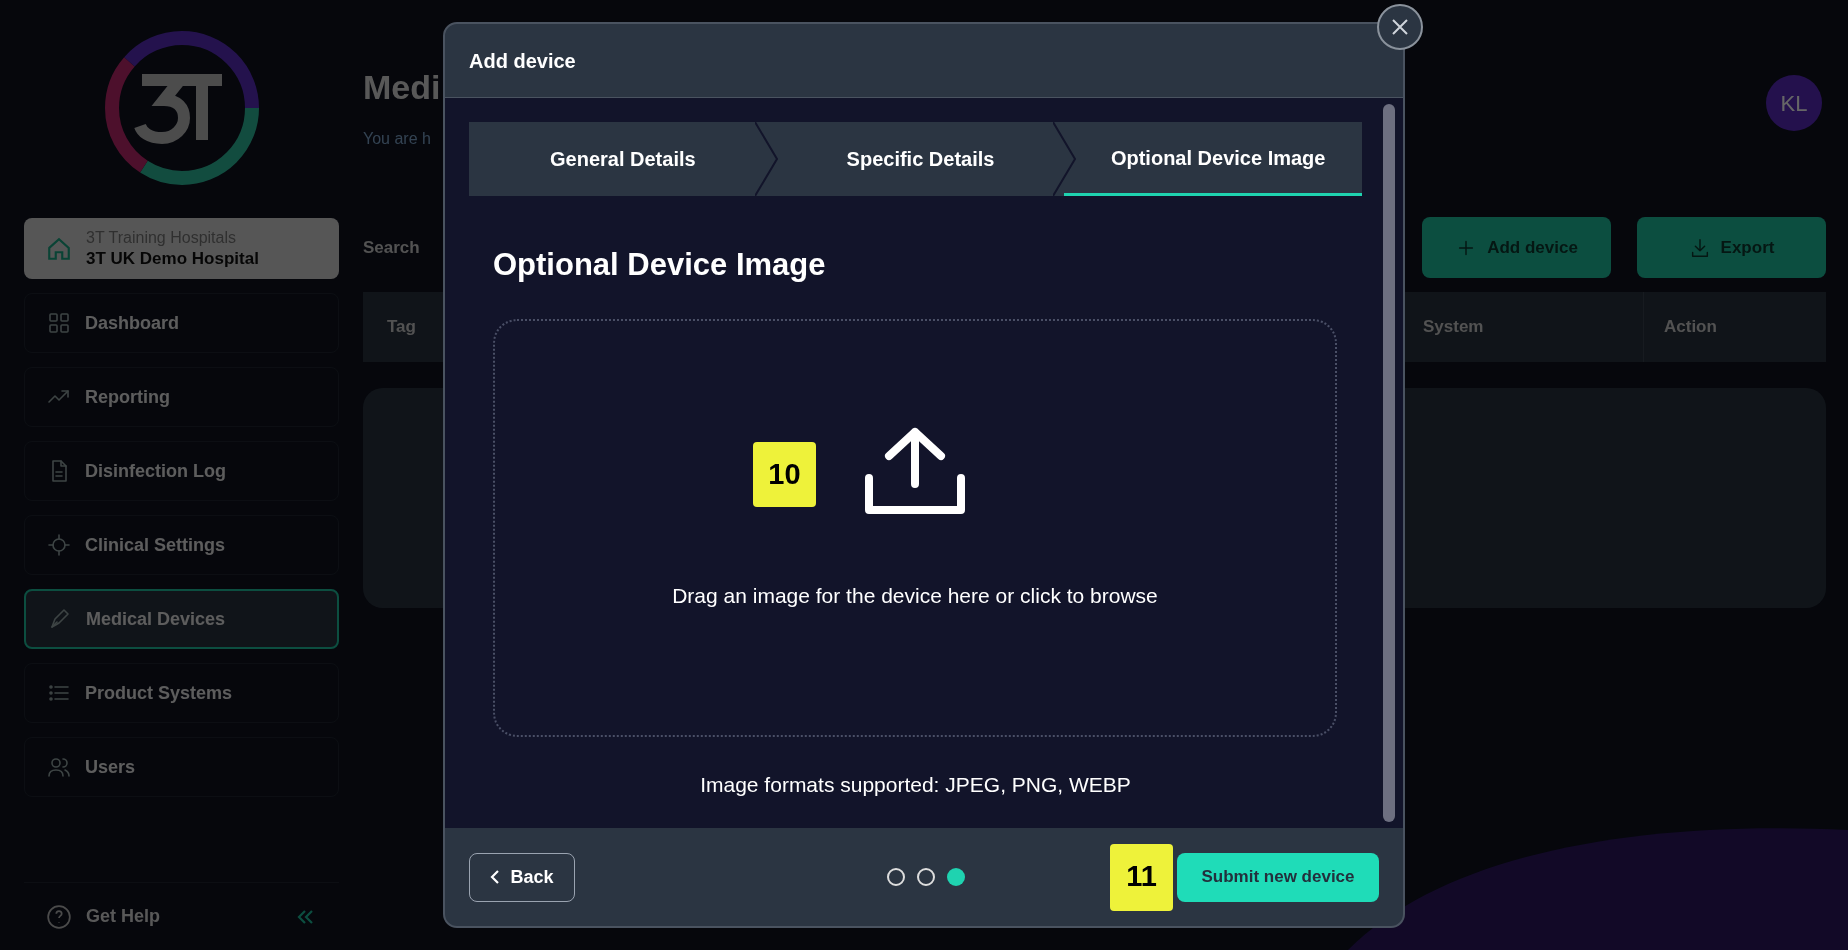  Describe the element at coordinates (522, 61) in the screenshot. I see `modal-title: Add device` at that location.